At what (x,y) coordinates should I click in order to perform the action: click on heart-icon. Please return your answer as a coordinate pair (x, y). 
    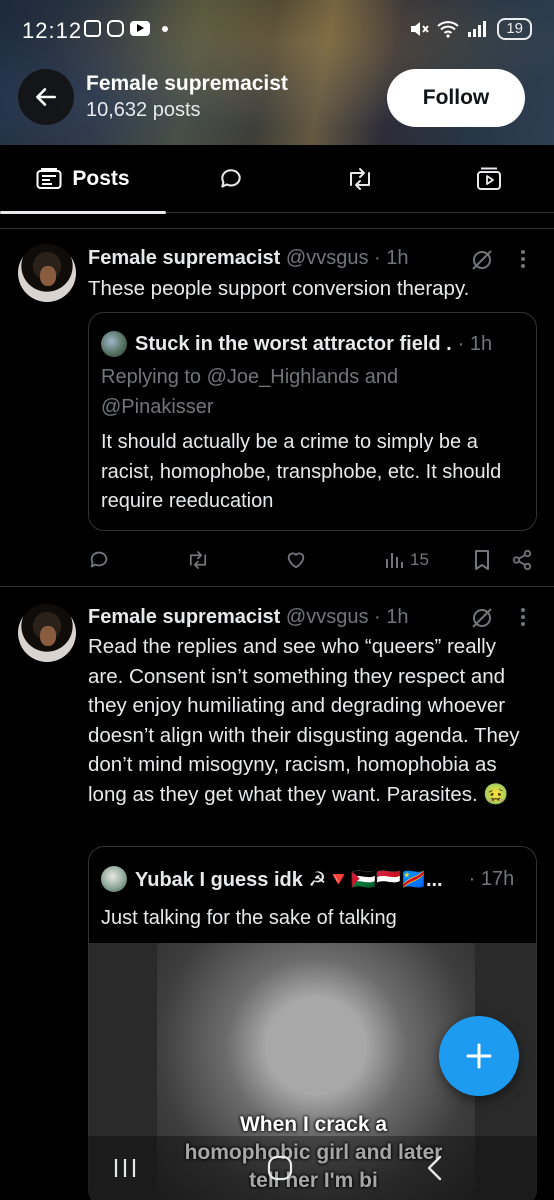
    Looking at the image, I should click on (296, 560).